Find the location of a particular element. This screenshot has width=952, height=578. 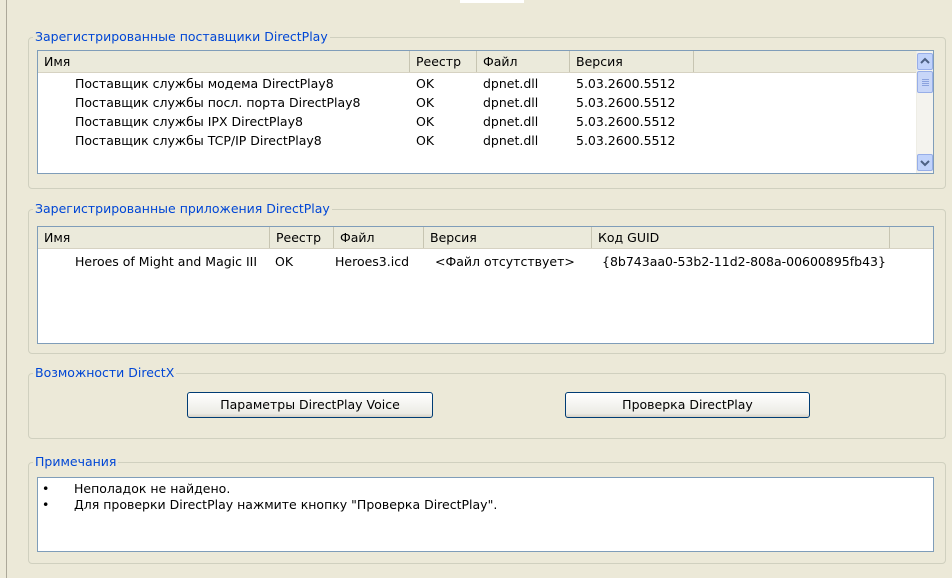

applications-list-header: Имя Реестр Файл Версия Код GUID is located at coordinates (485, 238).